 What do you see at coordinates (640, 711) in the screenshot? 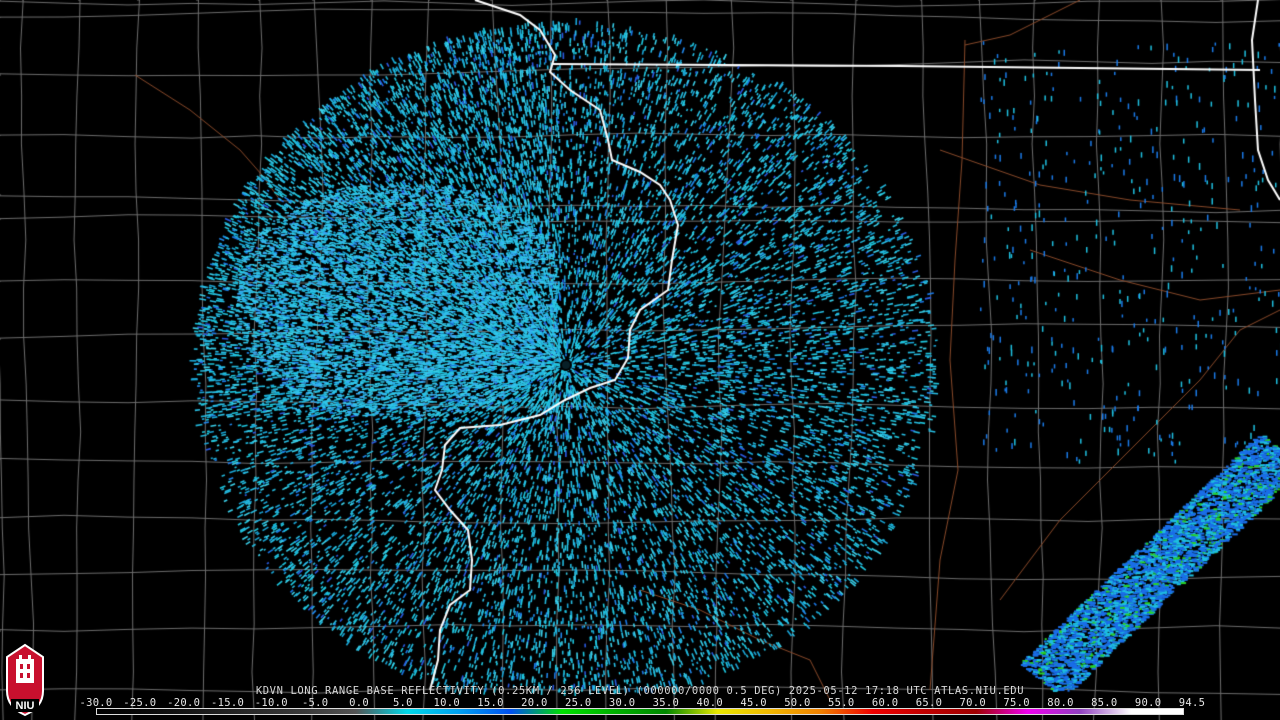
I see `reflectivity-colorbar` at bounding box center [640, 711].